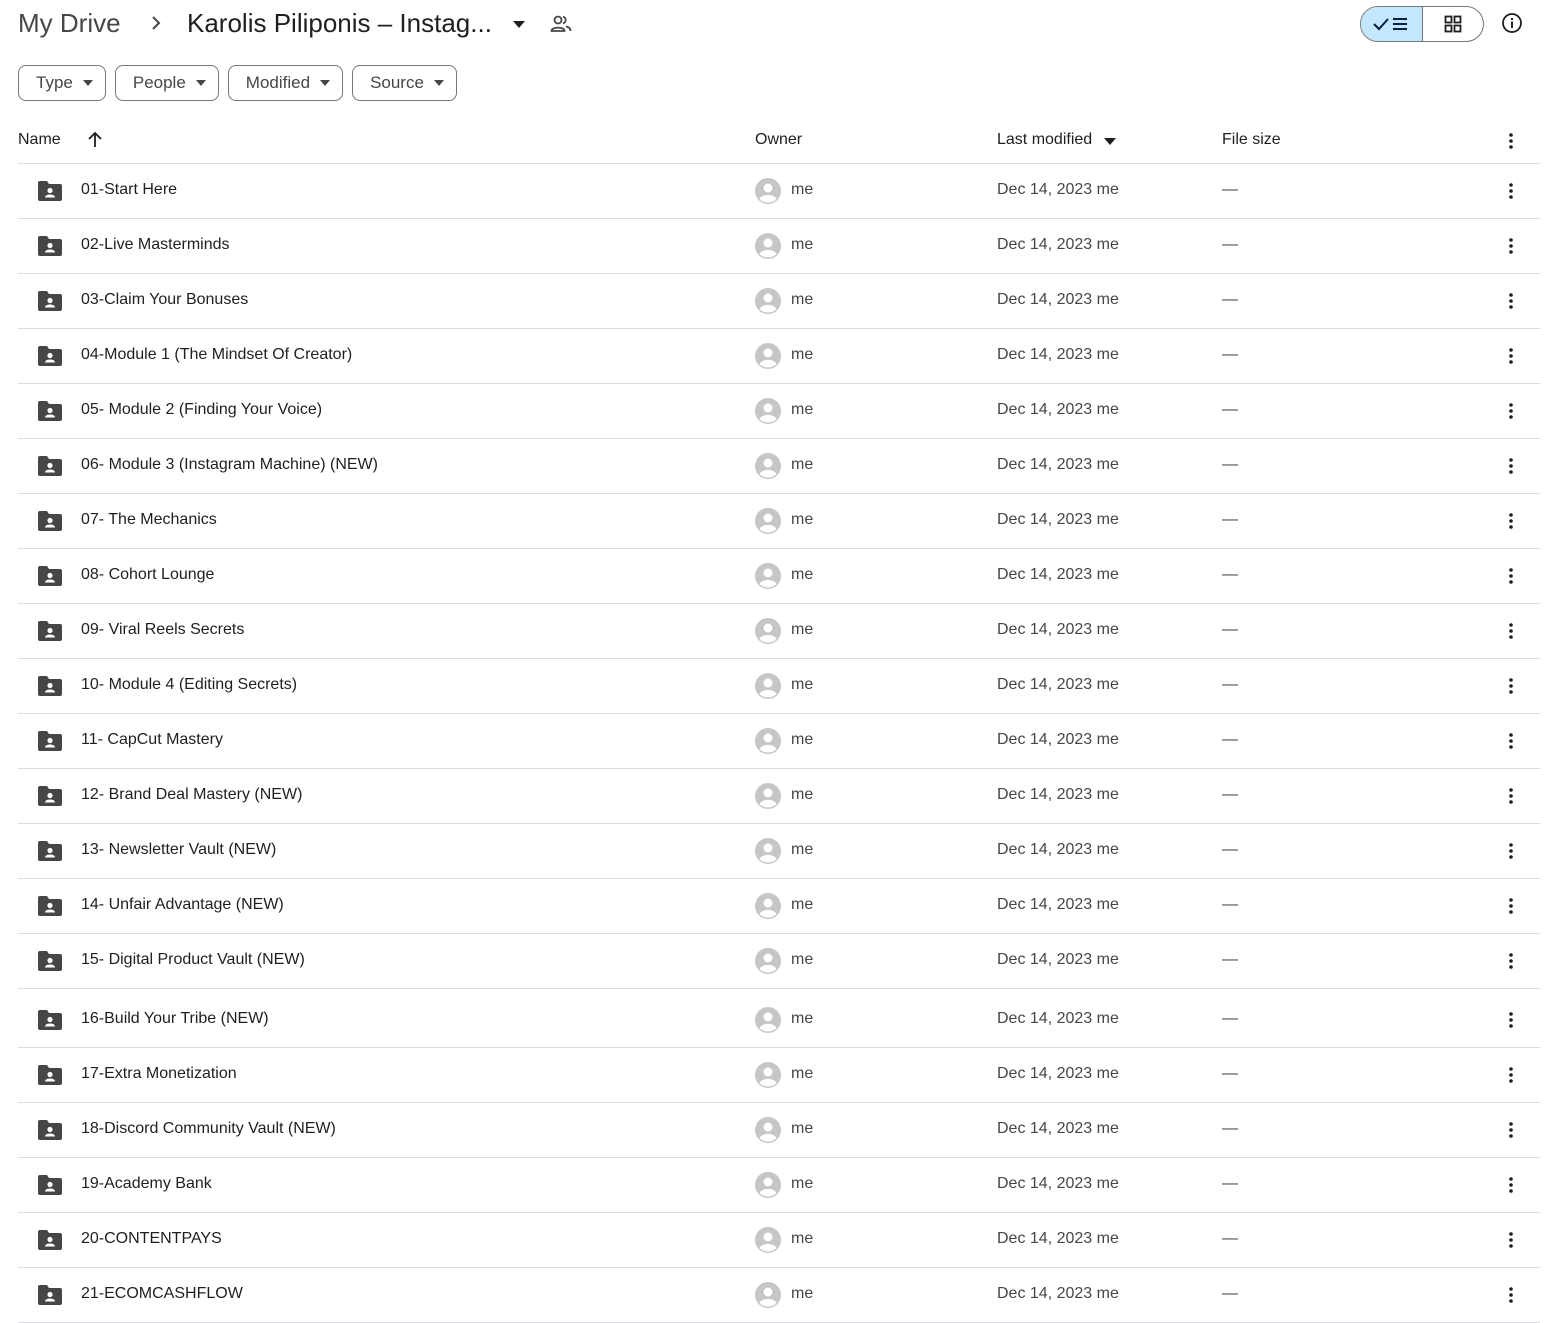  Describe the element at coordinates (201, 410) in the screenshot. I see `file-name: 05- Module 2 (Finding Your Voice)` at that location.